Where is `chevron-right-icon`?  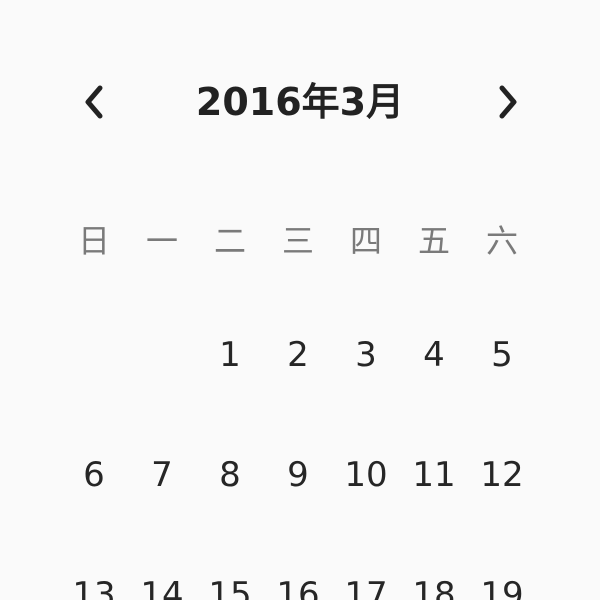 chevron-right-icon is located at coordinates (508, 102).